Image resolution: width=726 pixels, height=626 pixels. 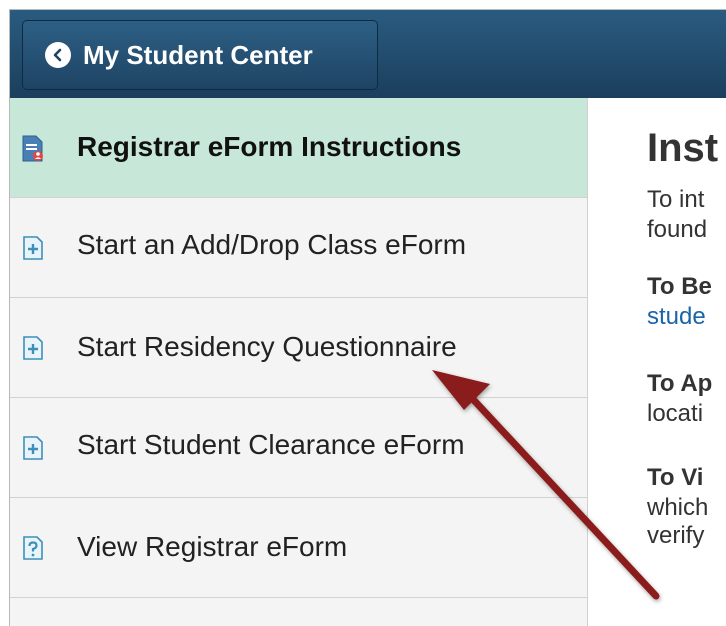 I want to click on sidebar-item-label: Start Residency Questionnaire, so click(x=267, y=346).